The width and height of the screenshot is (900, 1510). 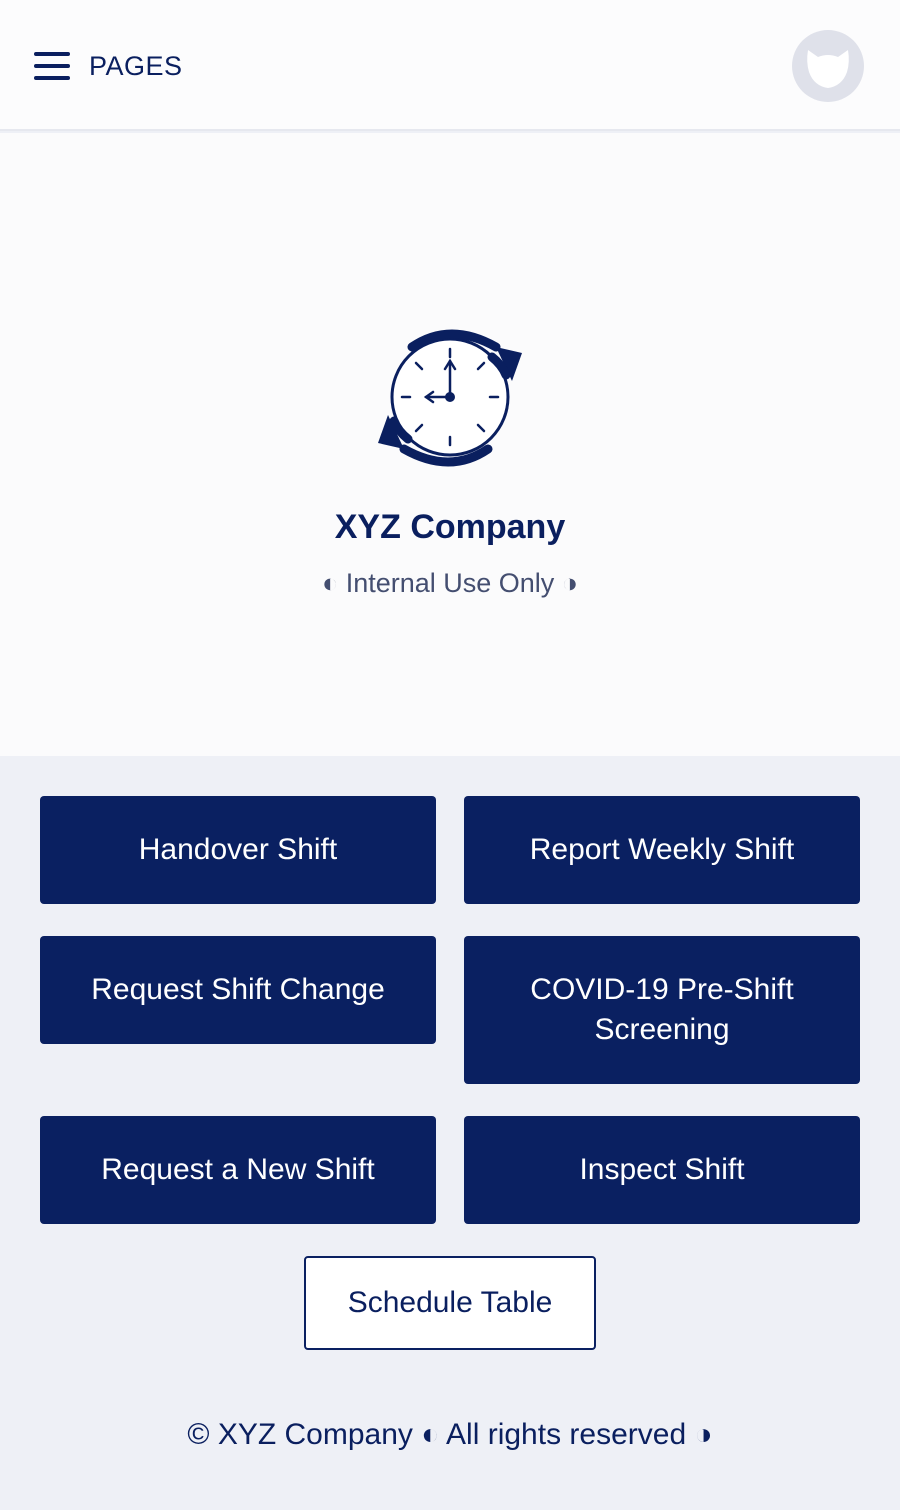 I want to click on request-new-shift-button: Request a New Shift, so click(x=238, y=1170).